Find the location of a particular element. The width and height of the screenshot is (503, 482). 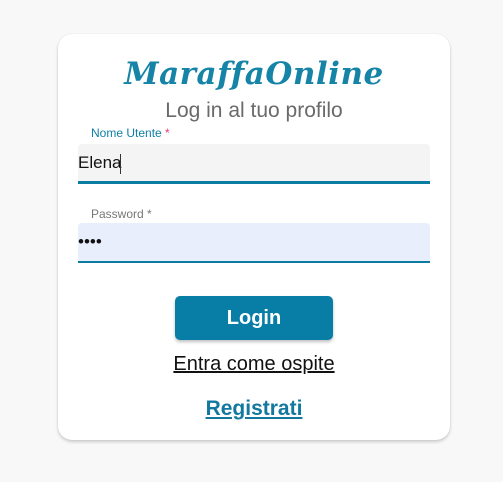

password-label-text: Password is located at coordinates (117, 214).